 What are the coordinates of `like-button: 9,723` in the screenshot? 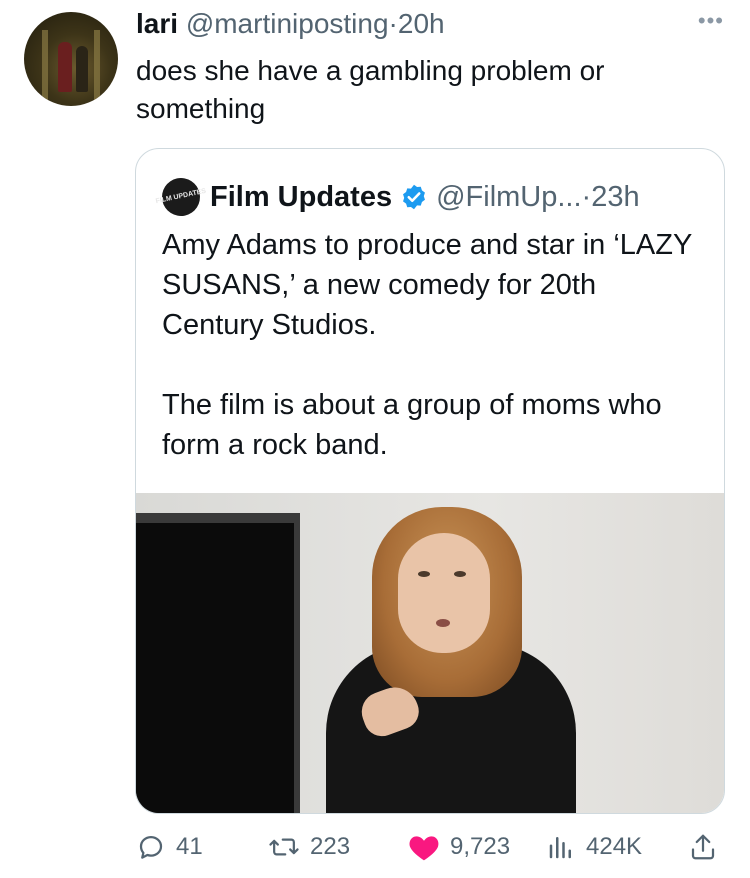 It's located at (459, 847).